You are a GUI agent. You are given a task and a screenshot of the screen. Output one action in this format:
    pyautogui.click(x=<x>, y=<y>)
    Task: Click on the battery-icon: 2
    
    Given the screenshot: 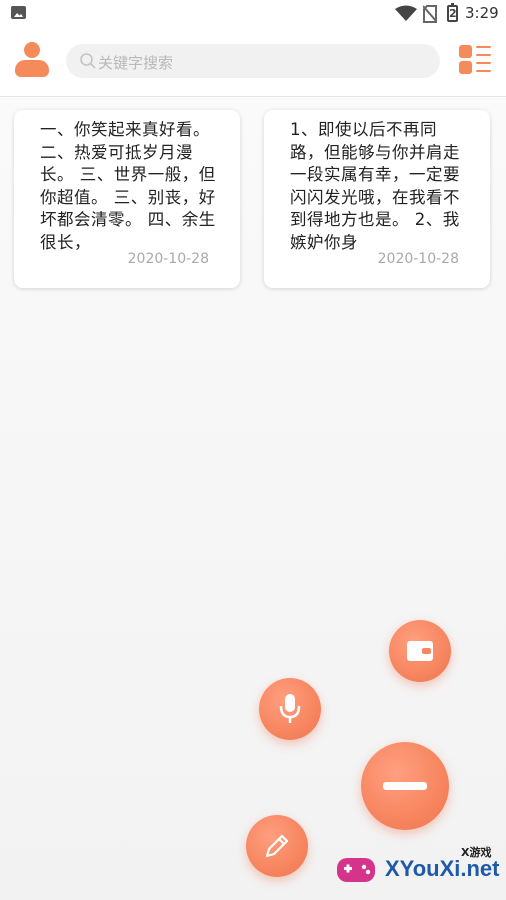 What is the action you would take?
    pyautogui.click(x=452, y=12)
    